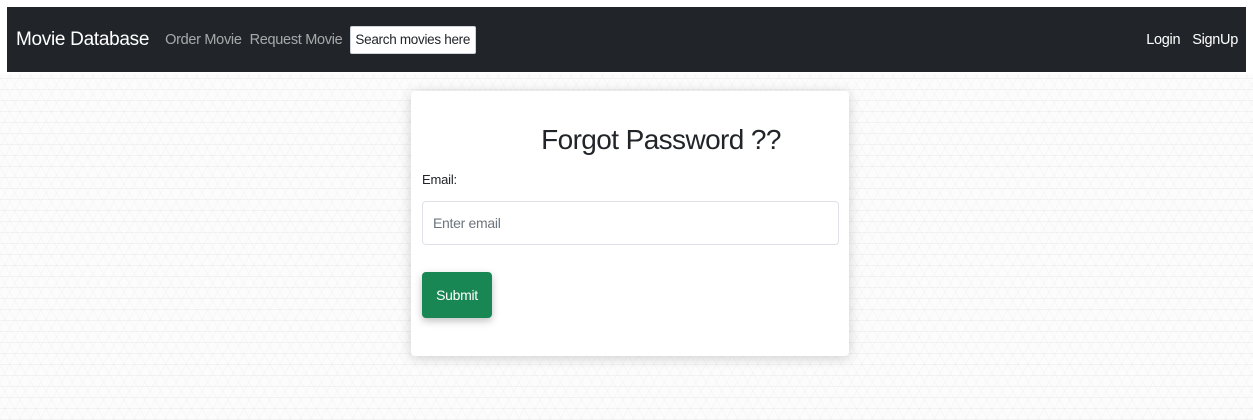 The width and height of the screenshot is (1253, 420). I want to click on nav-link-login: Login, so click(1163, 40).